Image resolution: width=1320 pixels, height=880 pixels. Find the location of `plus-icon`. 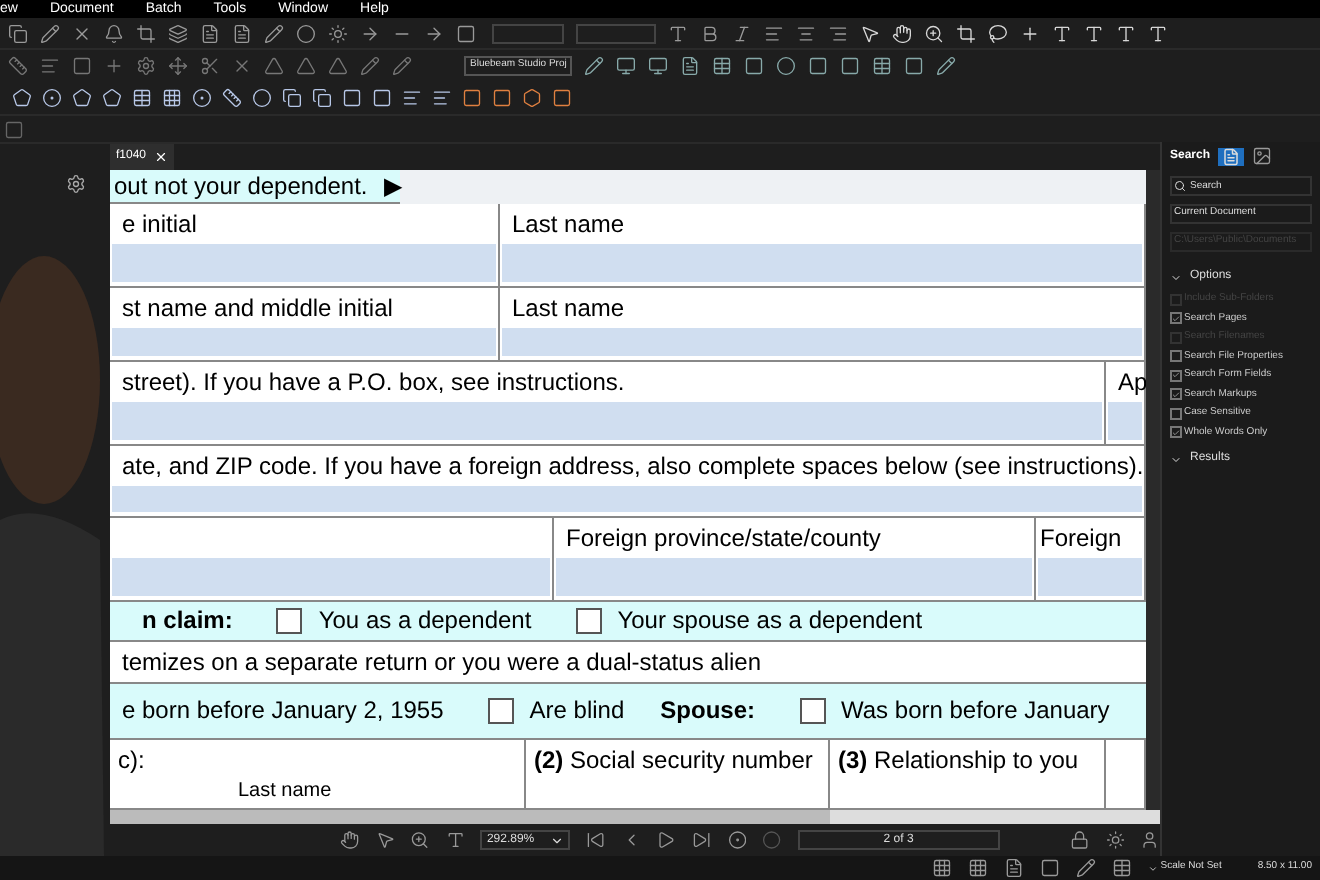

plus-icon is located at coordinates (1030, 33).